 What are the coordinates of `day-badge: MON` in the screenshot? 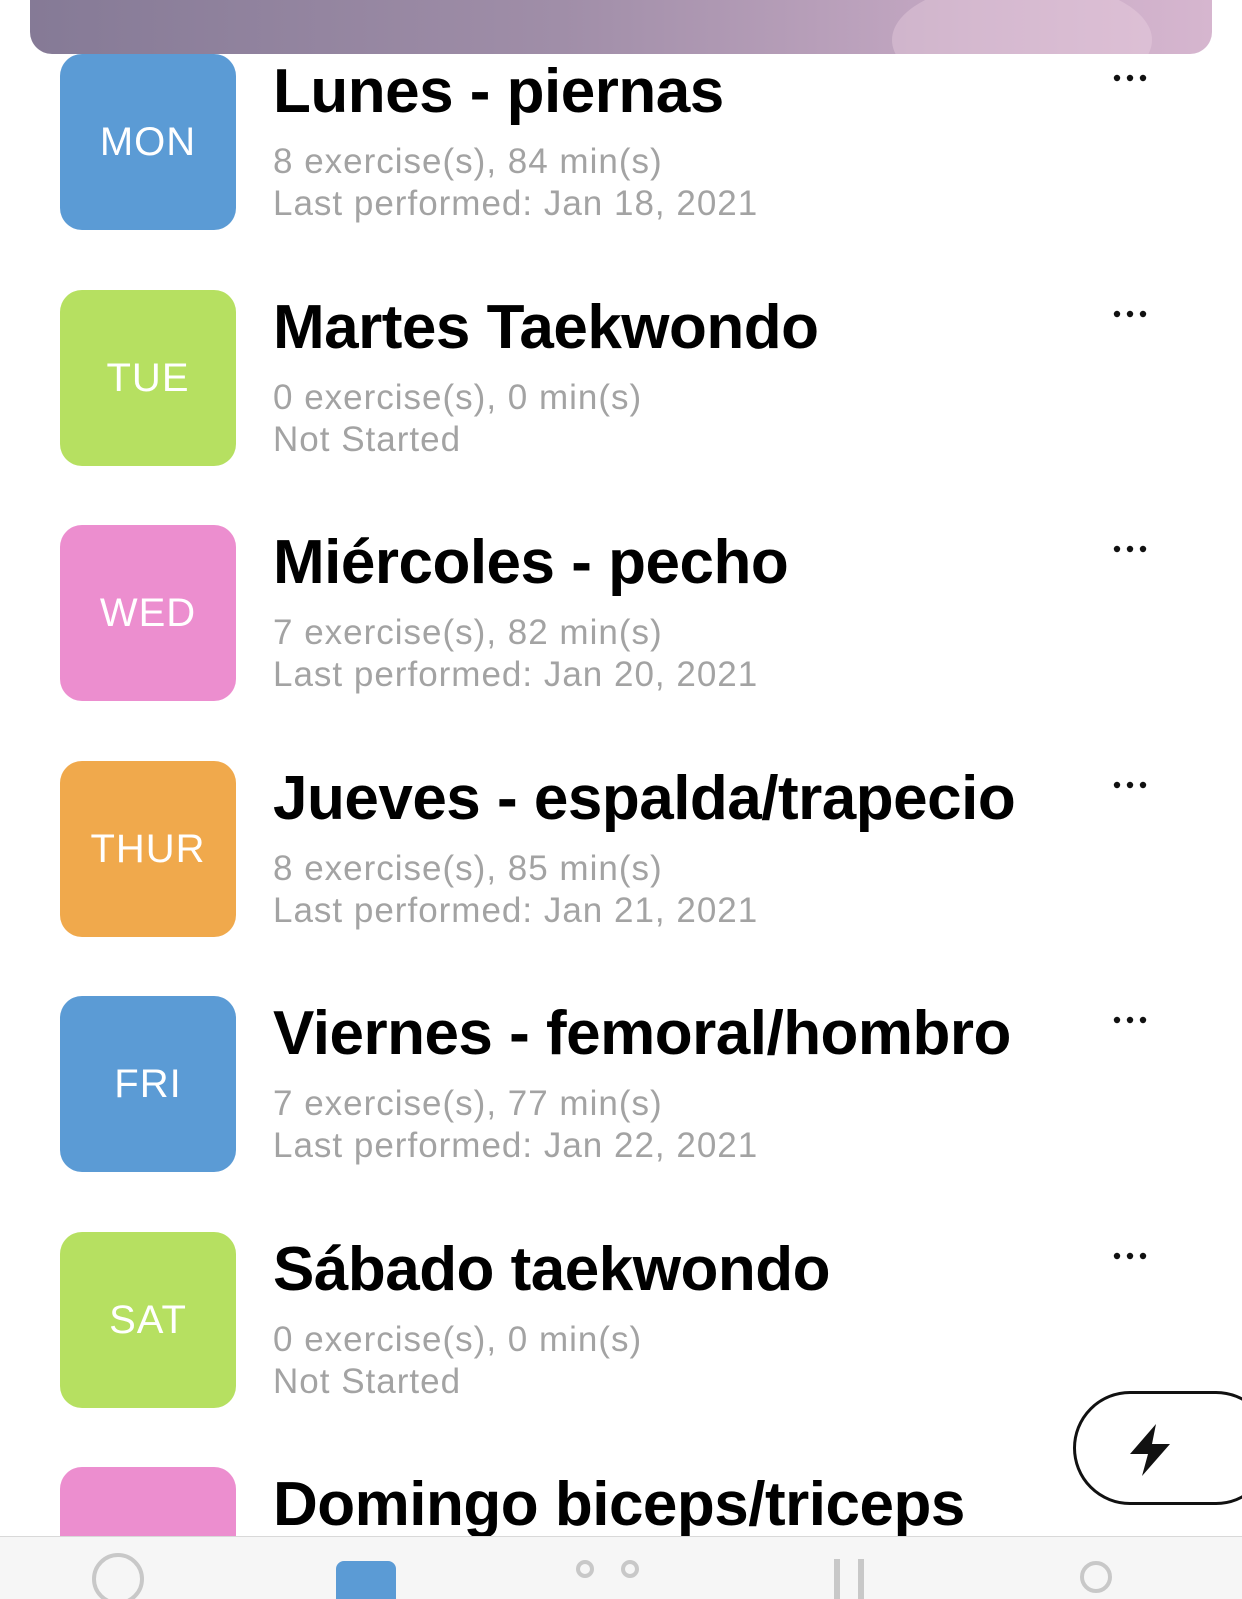 It's located at (148, 142).